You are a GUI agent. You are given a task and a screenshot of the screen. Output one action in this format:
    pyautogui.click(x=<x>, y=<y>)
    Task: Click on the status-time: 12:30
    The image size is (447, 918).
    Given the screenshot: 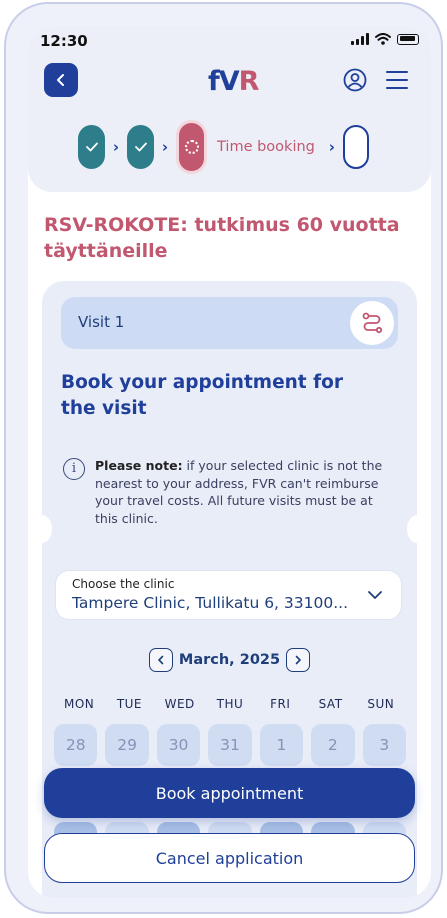 What is the action you would take?
    pyautogui.click(x=64, y=41)
    